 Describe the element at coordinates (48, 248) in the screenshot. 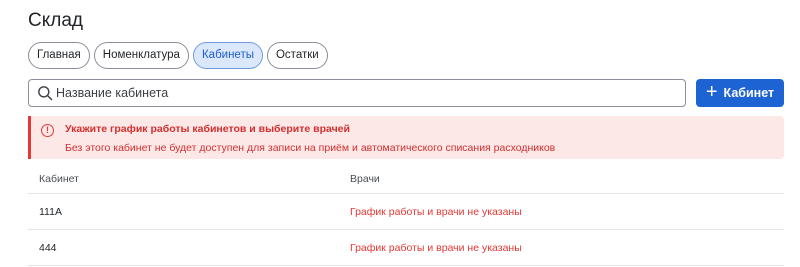

I see `cabinet-name: 444` at that location.